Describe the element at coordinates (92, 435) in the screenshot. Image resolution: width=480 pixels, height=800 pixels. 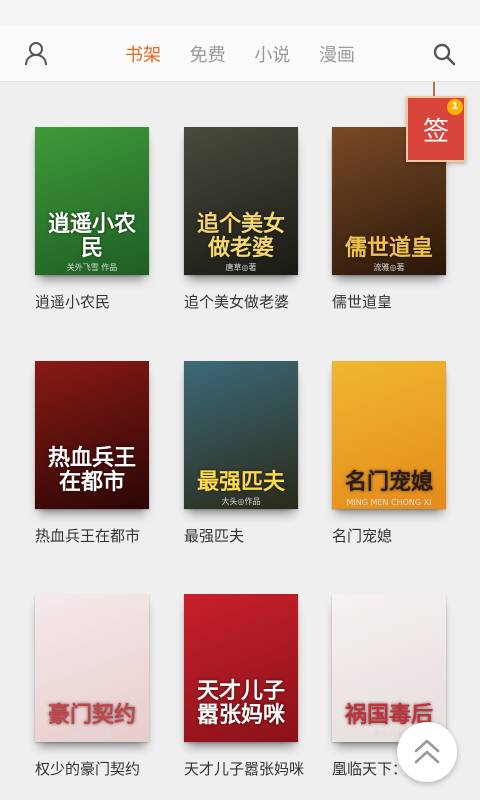
I see `book-cover: 热血兵王在都市` at that location.